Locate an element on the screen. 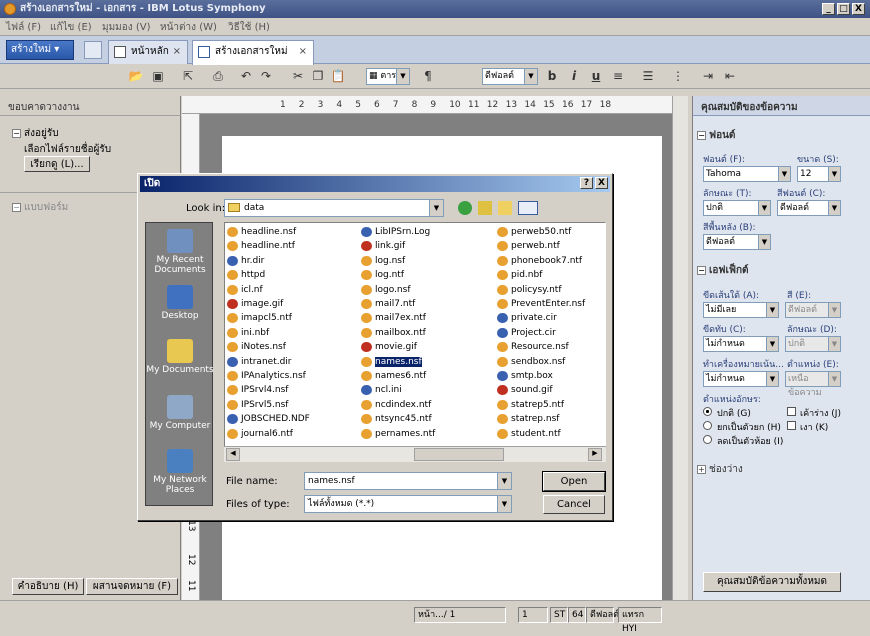 The width and height of the screenshot is (870, 636). underline-color-combo: ดีฟอลต์ ▼ is located at coordinates (813, 310).